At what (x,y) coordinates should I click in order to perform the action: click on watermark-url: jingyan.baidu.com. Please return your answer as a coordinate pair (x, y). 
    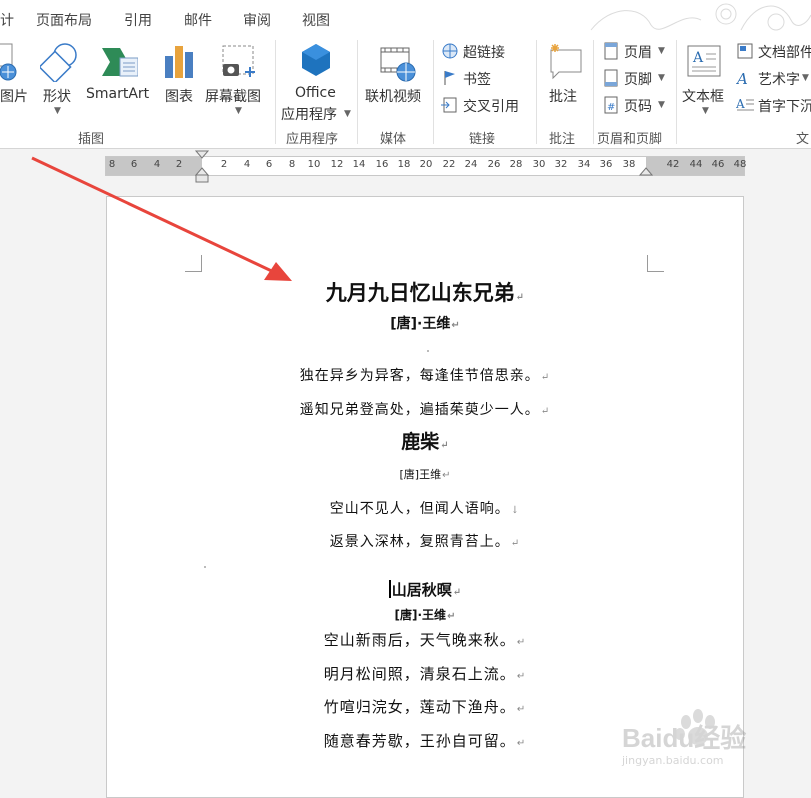
    Looking at the image, I should click on (673, 760).